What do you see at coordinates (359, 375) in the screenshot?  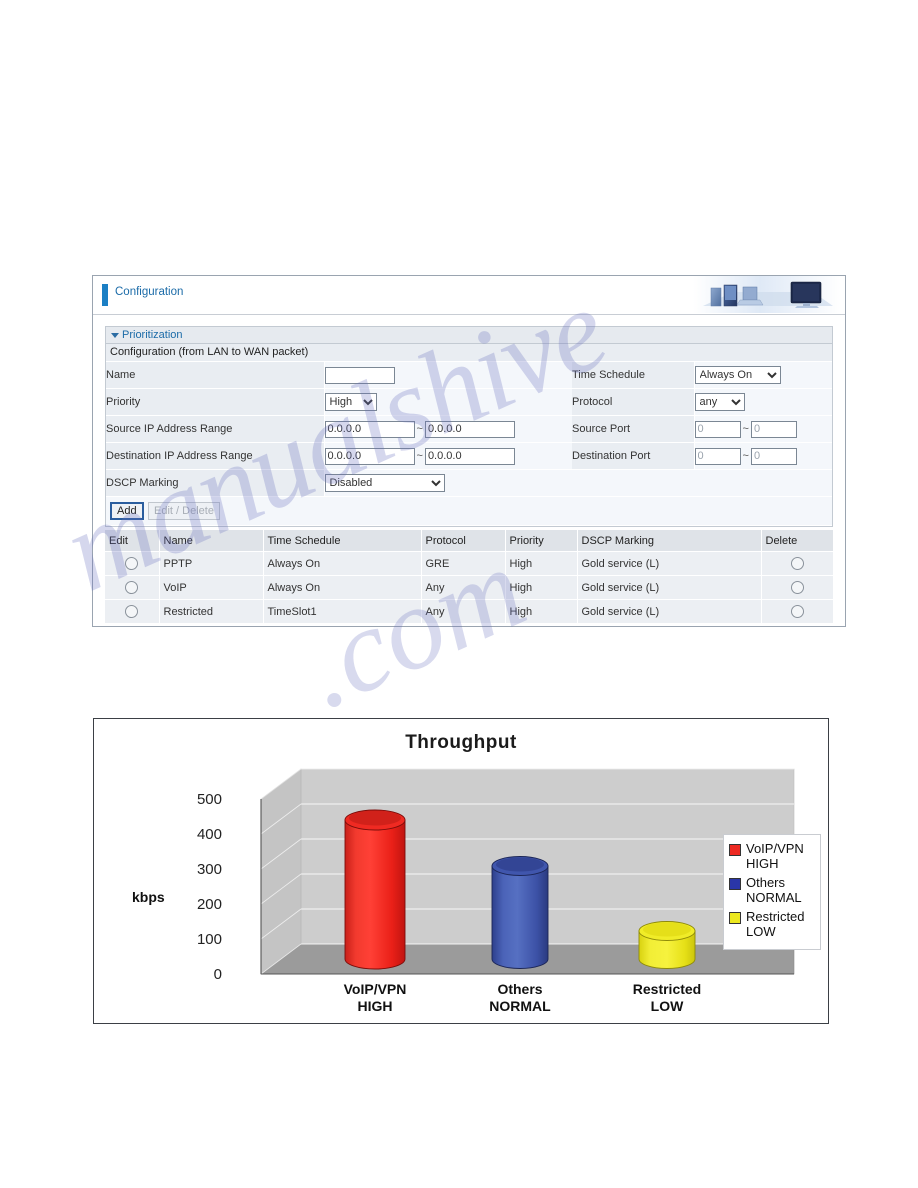 I see `name-input` at bounding box center [359, 375].